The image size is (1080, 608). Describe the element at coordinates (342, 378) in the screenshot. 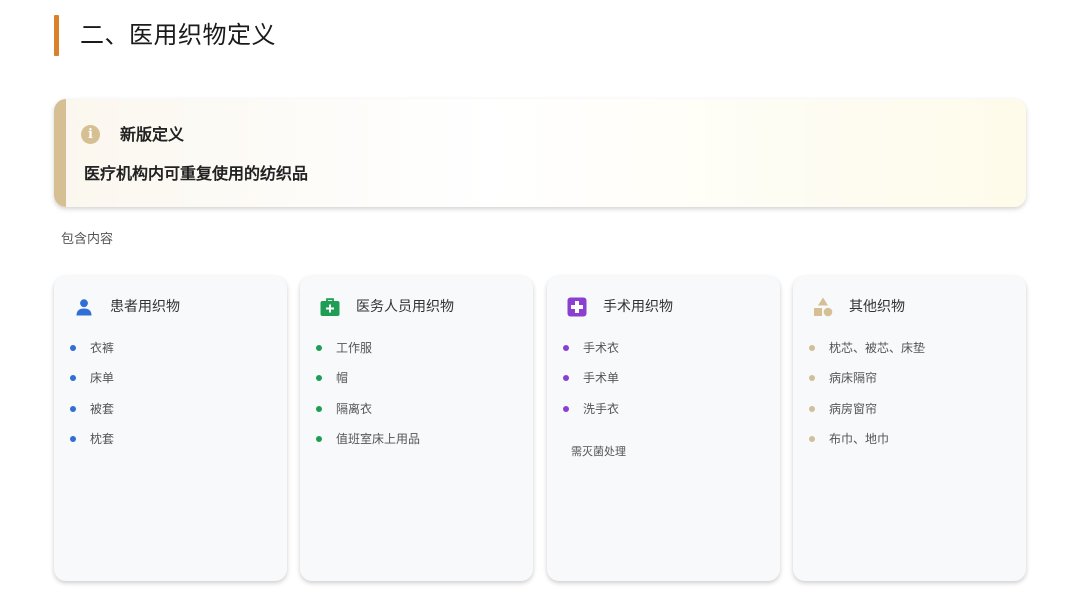

I see `item-label: 帽` at that location.